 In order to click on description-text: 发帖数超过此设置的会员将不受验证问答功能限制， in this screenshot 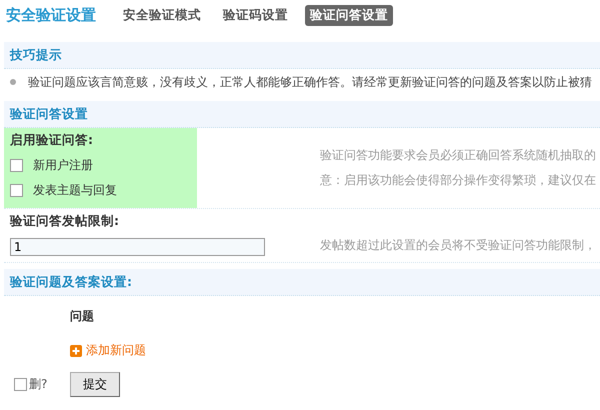, I will do `click(458, 245)`.